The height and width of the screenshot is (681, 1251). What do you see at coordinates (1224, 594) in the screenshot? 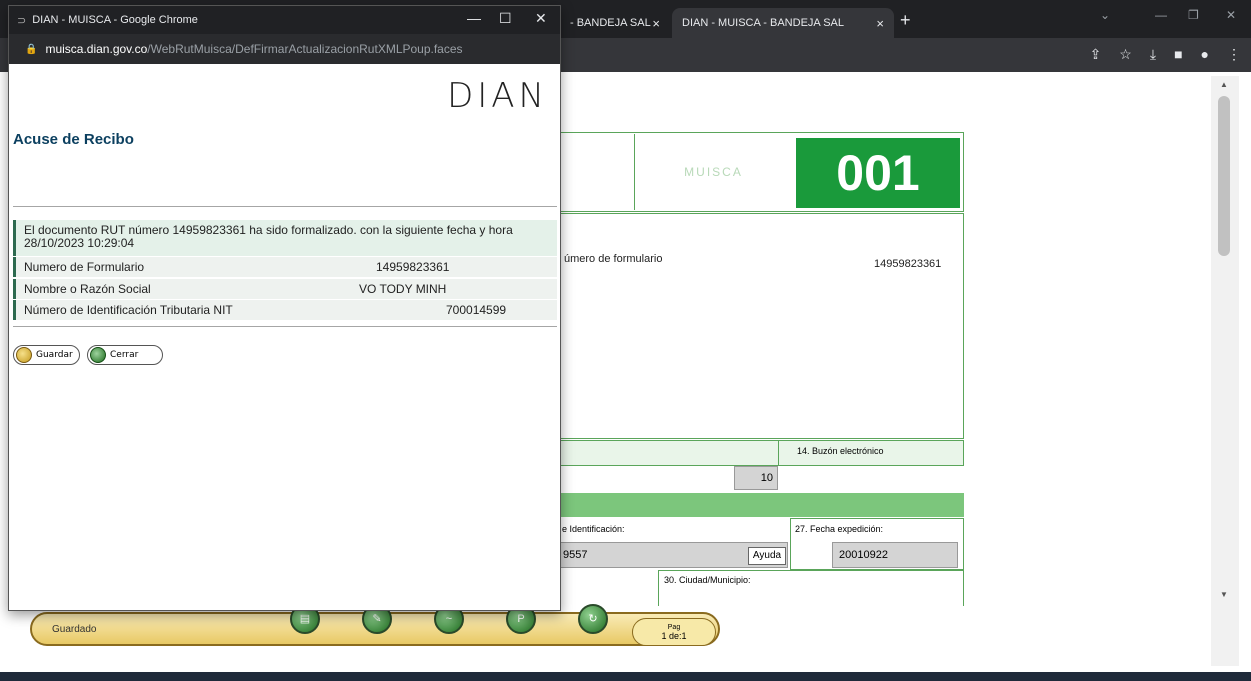
I see `scroll-down-icon: ▼` at bounding box center [1224, 594].